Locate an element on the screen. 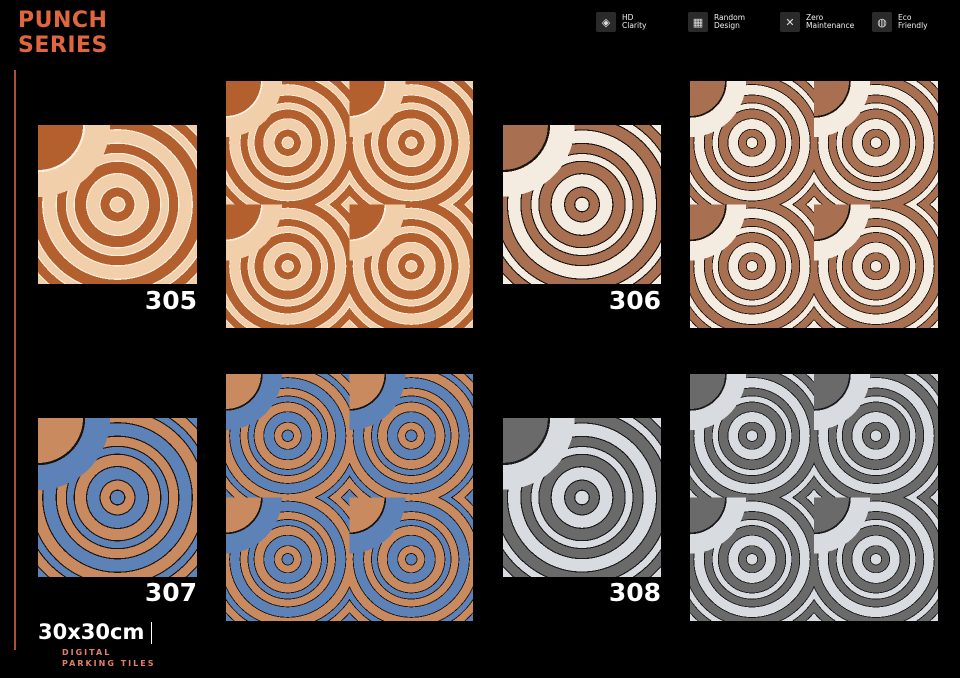  tile-308-single is located at coordinates (582, 497).